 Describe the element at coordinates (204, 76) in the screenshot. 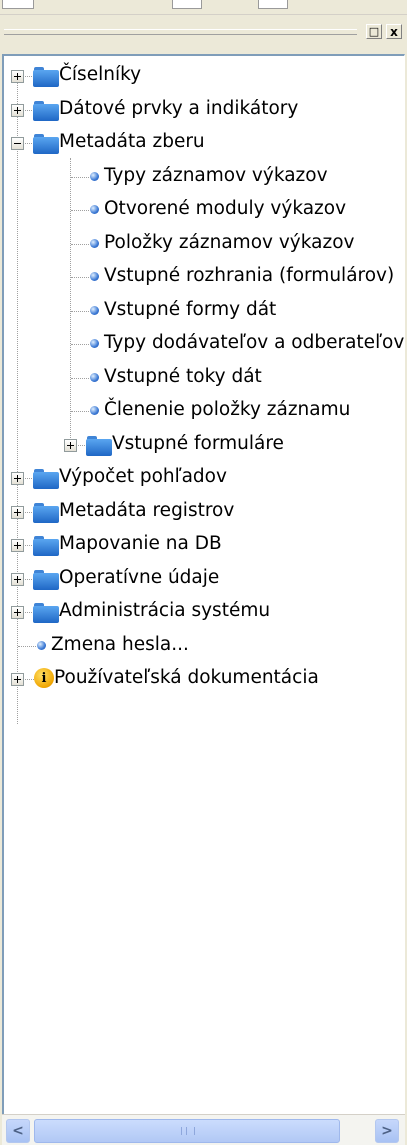

I see `tree-item: Číselníky` at that location.